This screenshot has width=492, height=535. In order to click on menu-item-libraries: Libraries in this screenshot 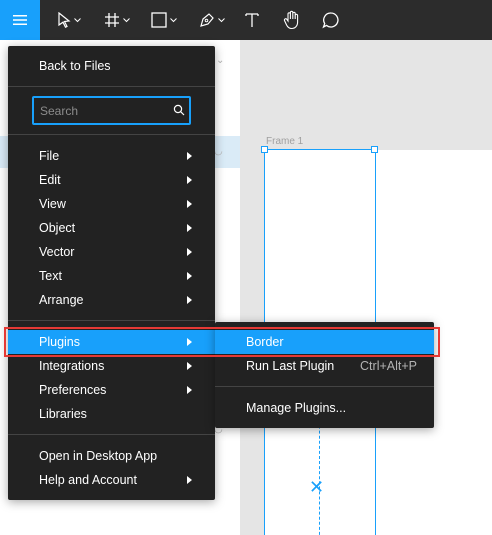, I will do `click(111, 414)`.